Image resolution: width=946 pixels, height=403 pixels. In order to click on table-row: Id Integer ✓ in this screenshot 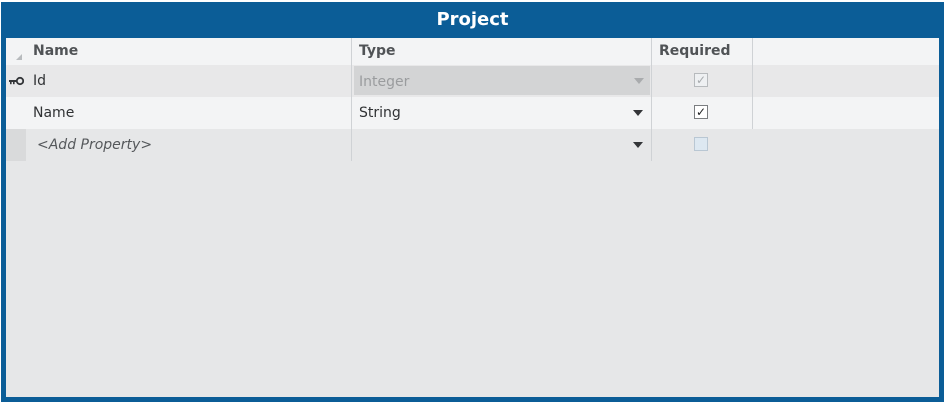, I will do `click(472, 81)`.